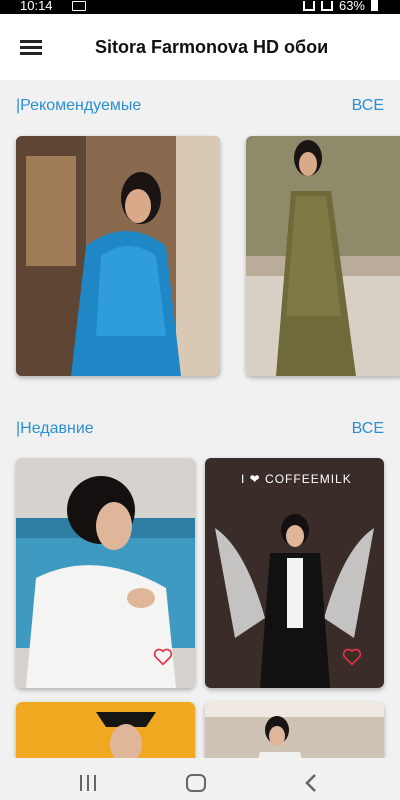 Image resolution: width=400 pixels, height=800 pixels. Describe the element at coordinates (79, 105) in the screenshot. I see `featured-section-title: |Рекомендуемые` at that location.